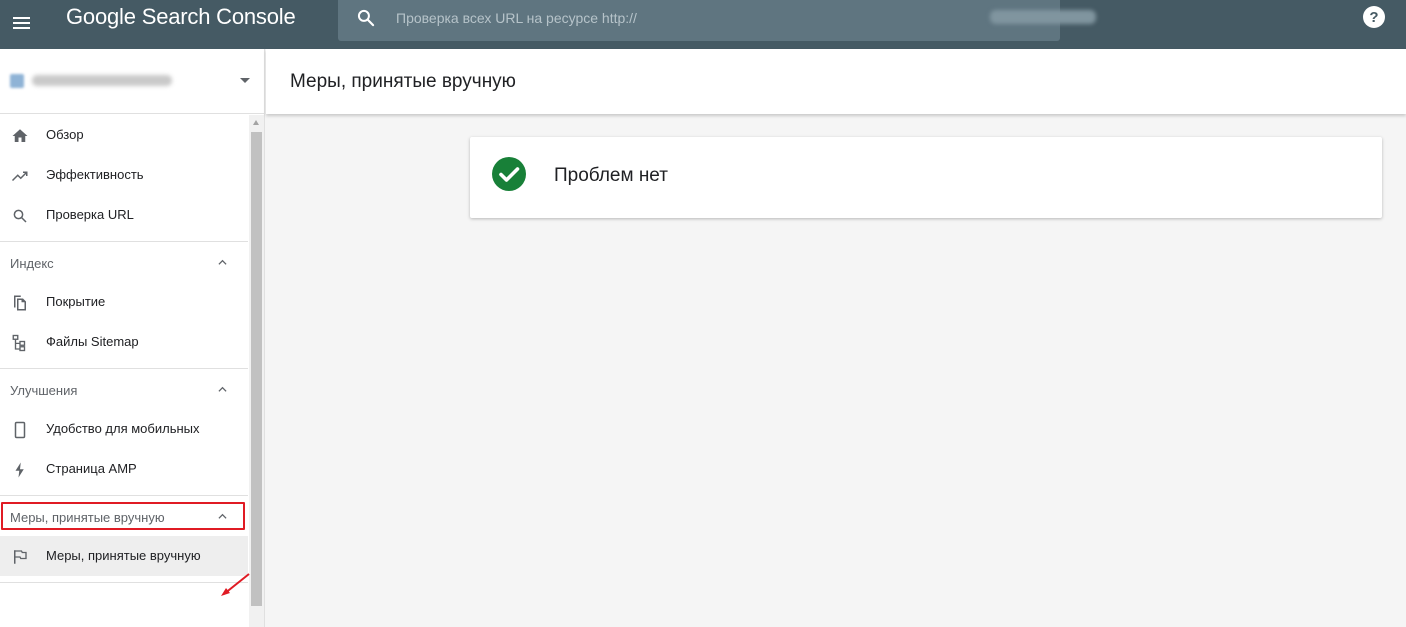 The height and width of the screenshot is (627, 1406). I want to click on copy-pages-icon, so click(20, 303).